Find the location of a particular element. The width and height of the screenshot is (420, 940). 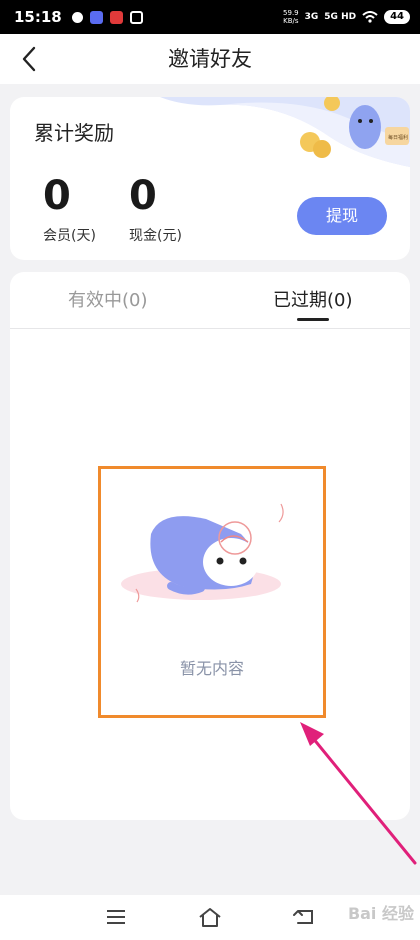

network-speed-value: 59.9 is located at coordinates (291, 13).